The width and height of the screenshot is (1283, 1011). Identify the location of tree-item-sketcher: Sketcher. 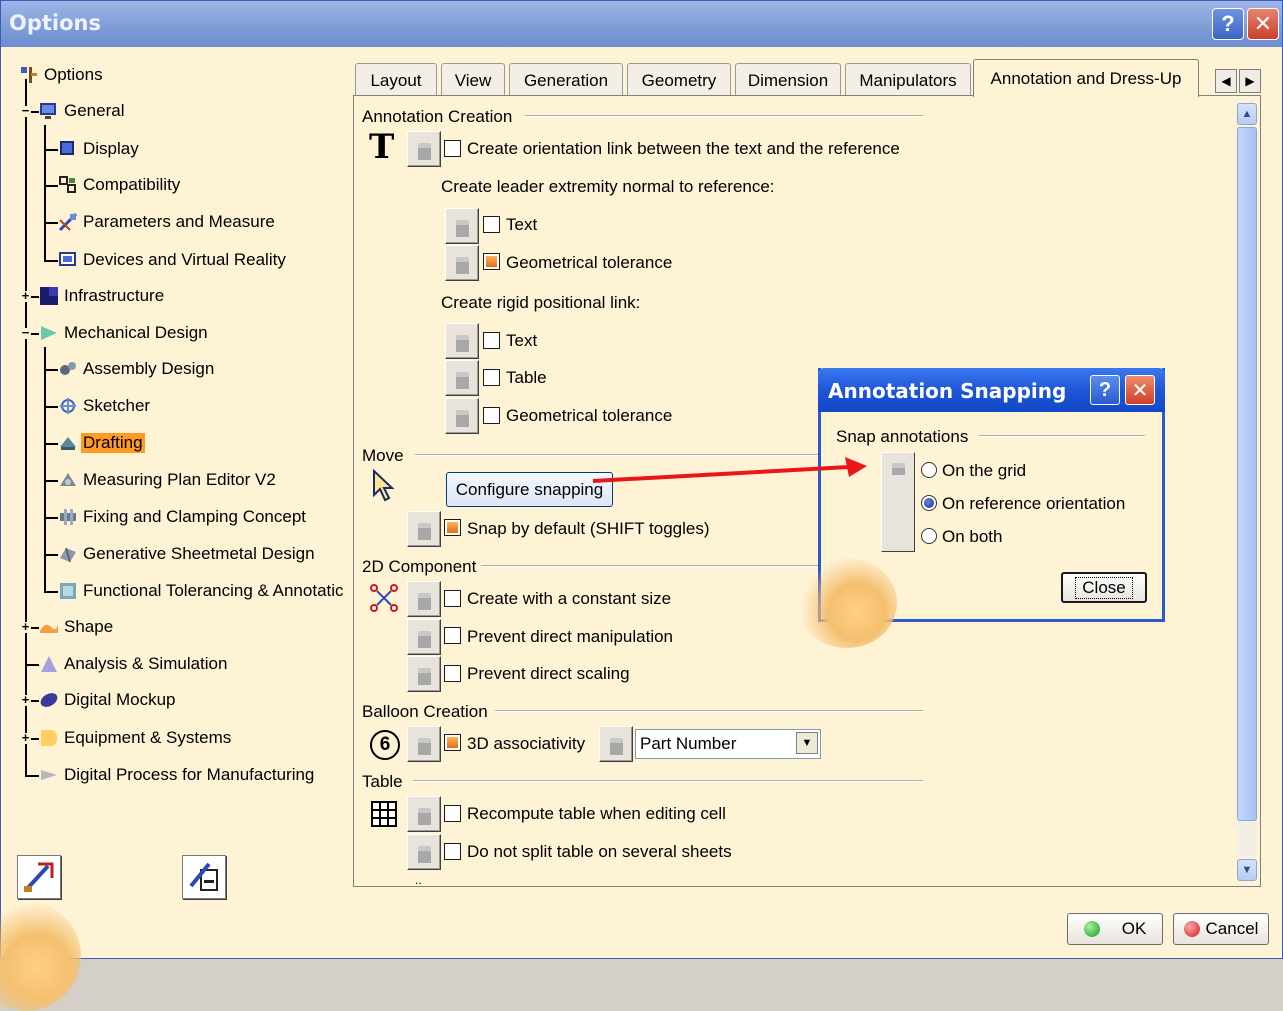
(105, 406).